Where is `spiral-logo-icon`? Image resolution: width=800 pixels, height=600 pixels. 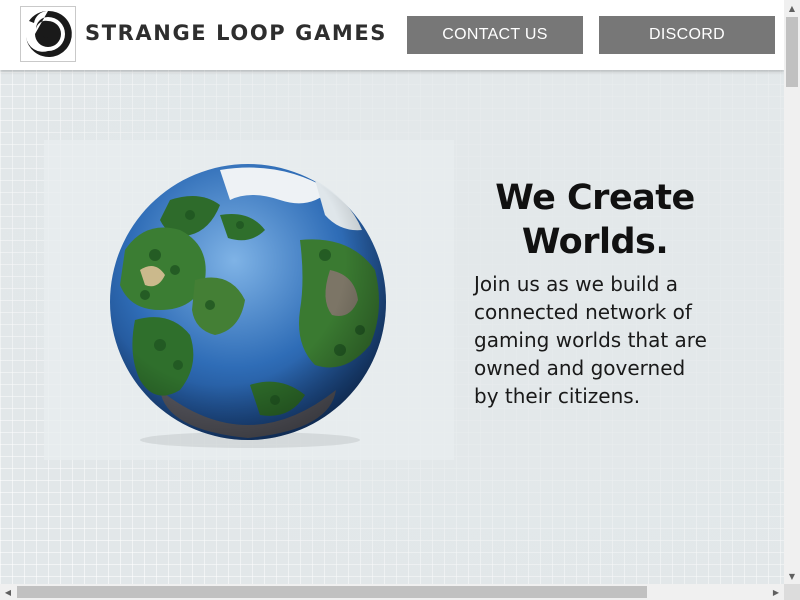 spiral-logo-icon is located at coordinates (48, 34).